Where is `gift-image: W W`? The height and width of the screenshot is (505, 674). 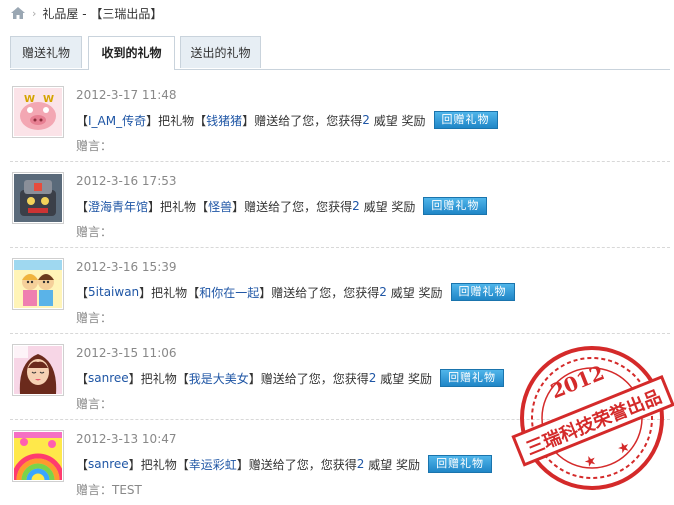 gift-image: W W is located at coordinates (38, 112).